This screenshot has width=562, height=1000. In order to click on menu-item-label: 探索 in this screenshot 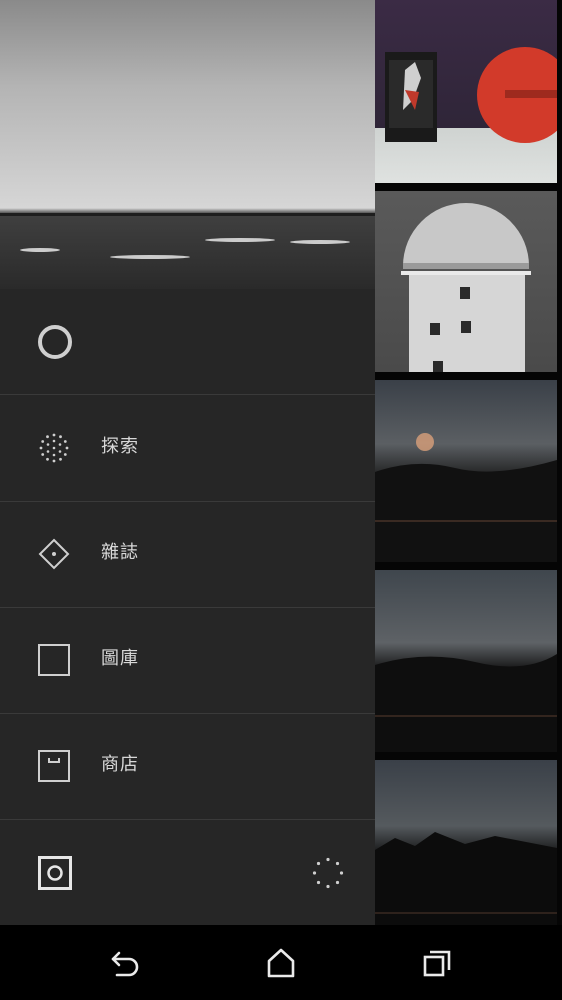, I will do `click(120, 446)`.